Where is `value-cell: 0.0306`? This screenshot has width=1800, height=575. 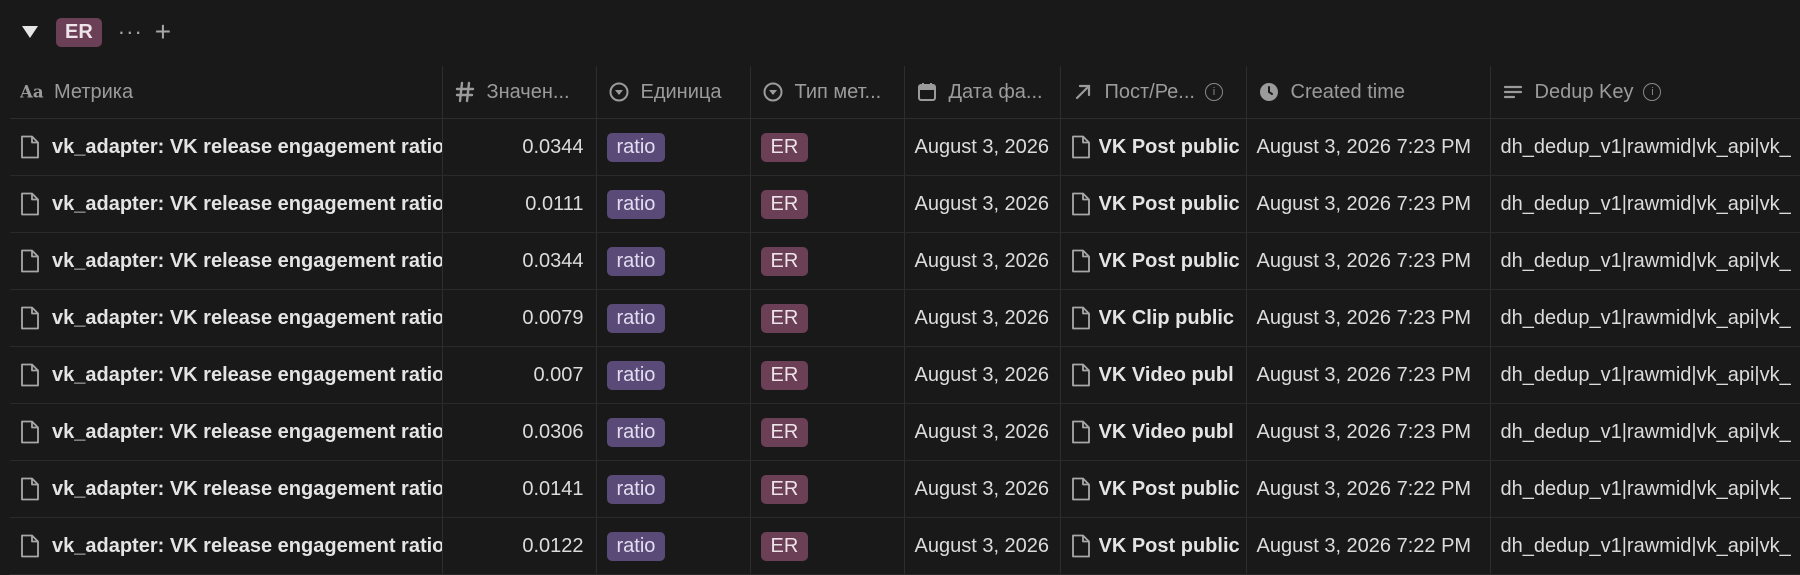 value-cell: 0.0306 is located at coordinates (519, 432).